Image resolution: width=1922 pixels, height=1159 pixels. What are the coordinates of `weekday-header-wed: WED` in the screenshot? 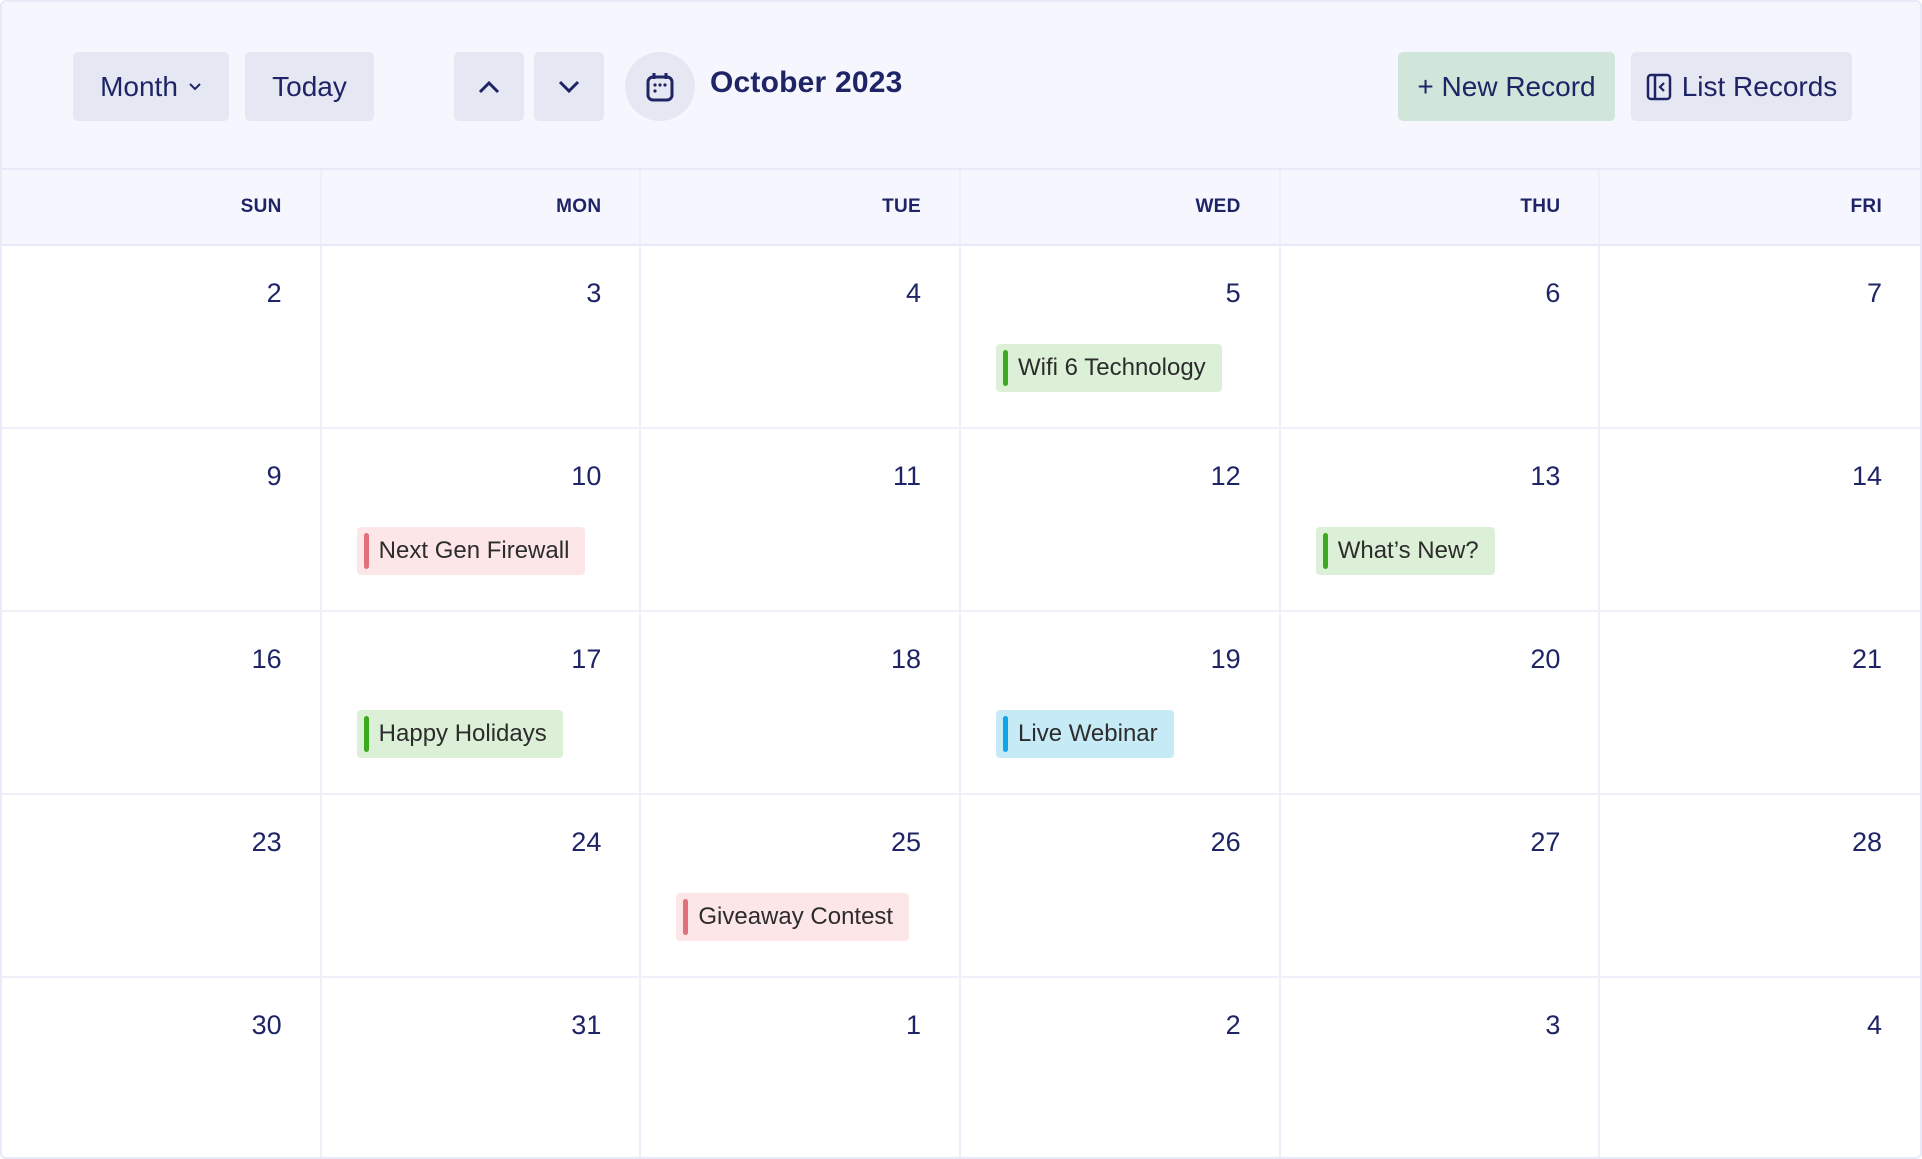 It's located at (1121, 207).